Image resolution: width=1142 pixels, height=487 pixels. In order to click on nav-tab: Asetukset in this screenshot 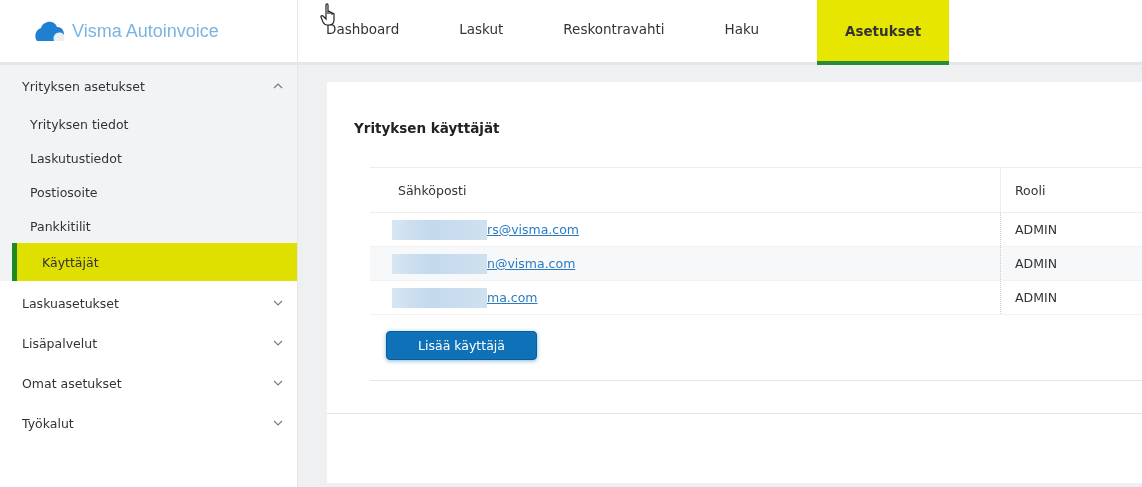, I will do `click(883, 32)`.